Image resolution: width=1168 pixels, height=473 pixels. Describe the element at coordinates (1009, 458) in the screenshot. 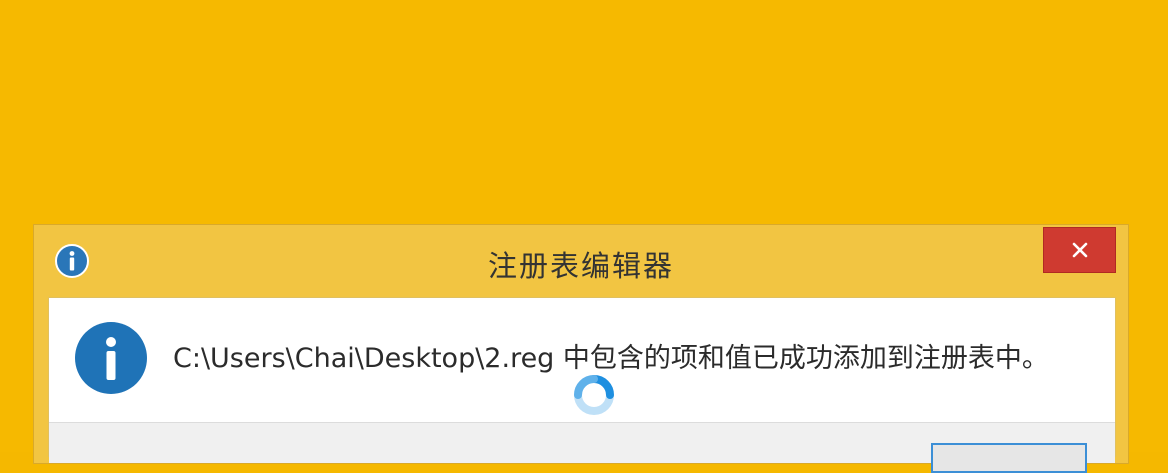

I see `ok-button` at that location.